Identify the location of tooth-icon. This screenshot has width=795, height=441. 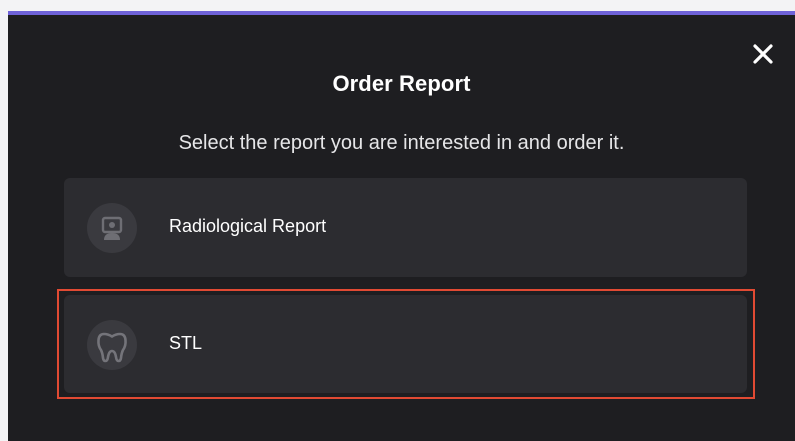
(112, 347).